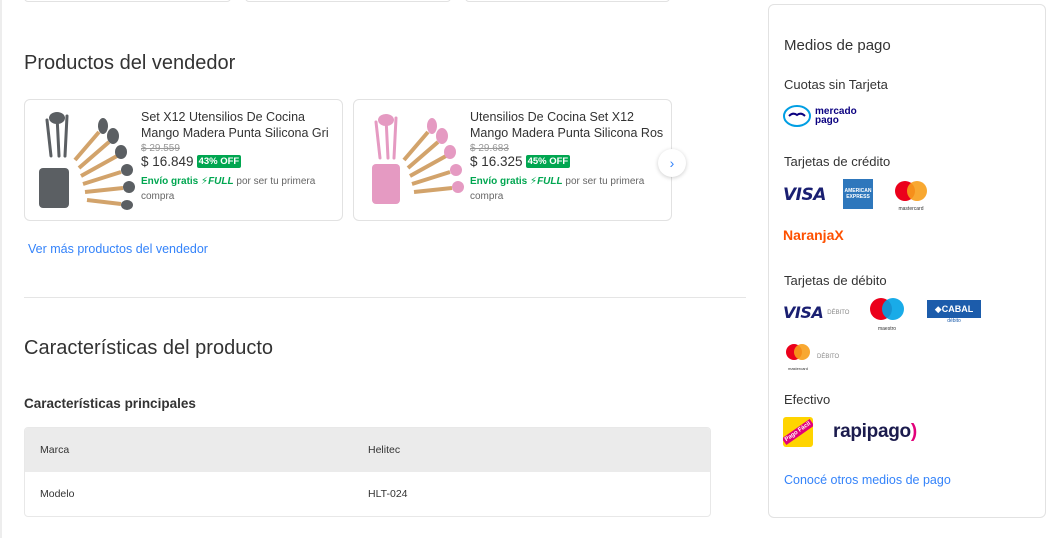 This screenshot has height=538, width=1064. Describe the element at coordinates (858, 194) in the screenshot. I see `amex-logo: AMERICAN EXPRESS` at that location.